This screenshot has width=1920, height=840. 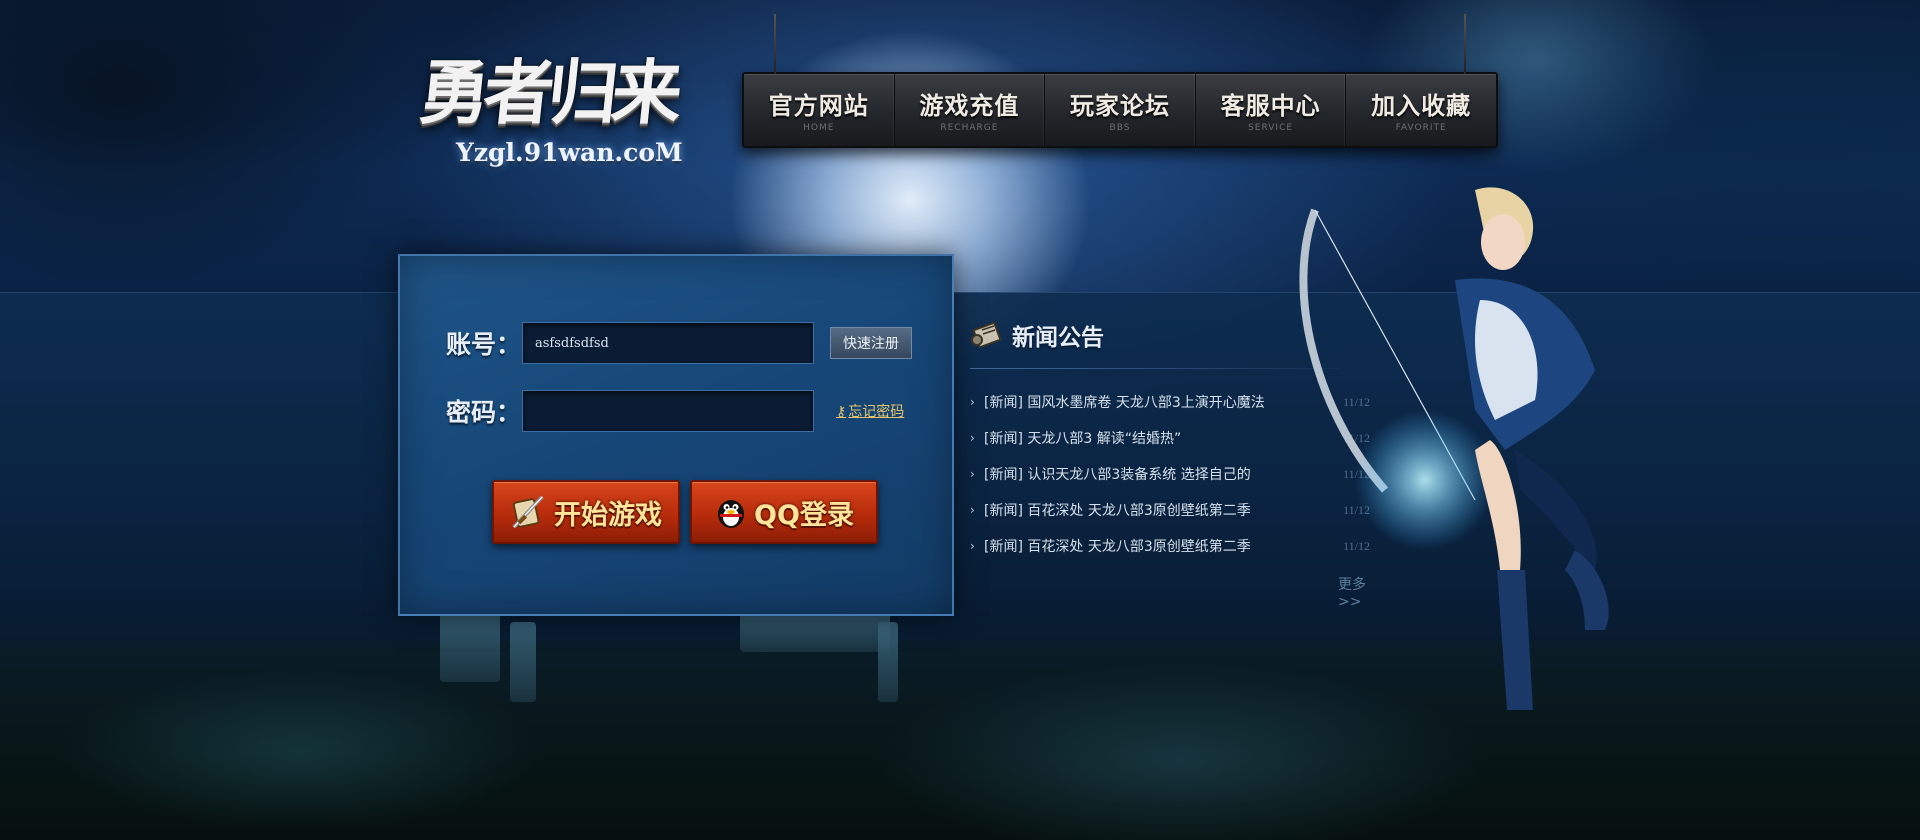 I want to click on nav-label: 官方网站, so click(x=818, y=106).